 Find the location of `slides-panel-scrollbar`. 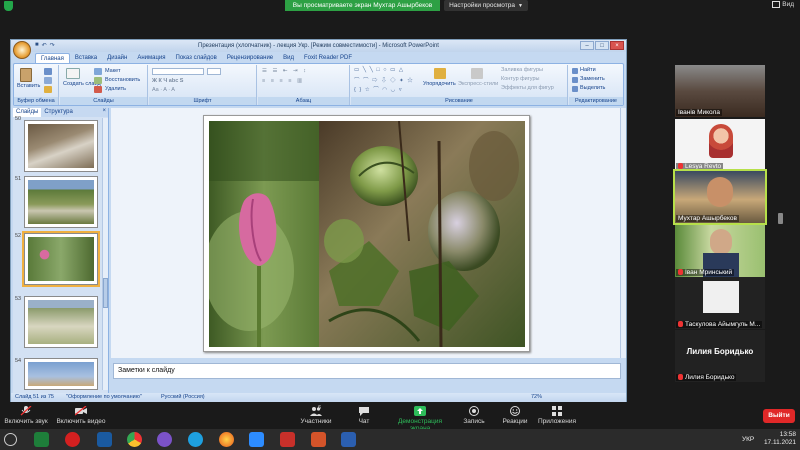

slides-panel-scrollbar is located at coordinates (105, 254).